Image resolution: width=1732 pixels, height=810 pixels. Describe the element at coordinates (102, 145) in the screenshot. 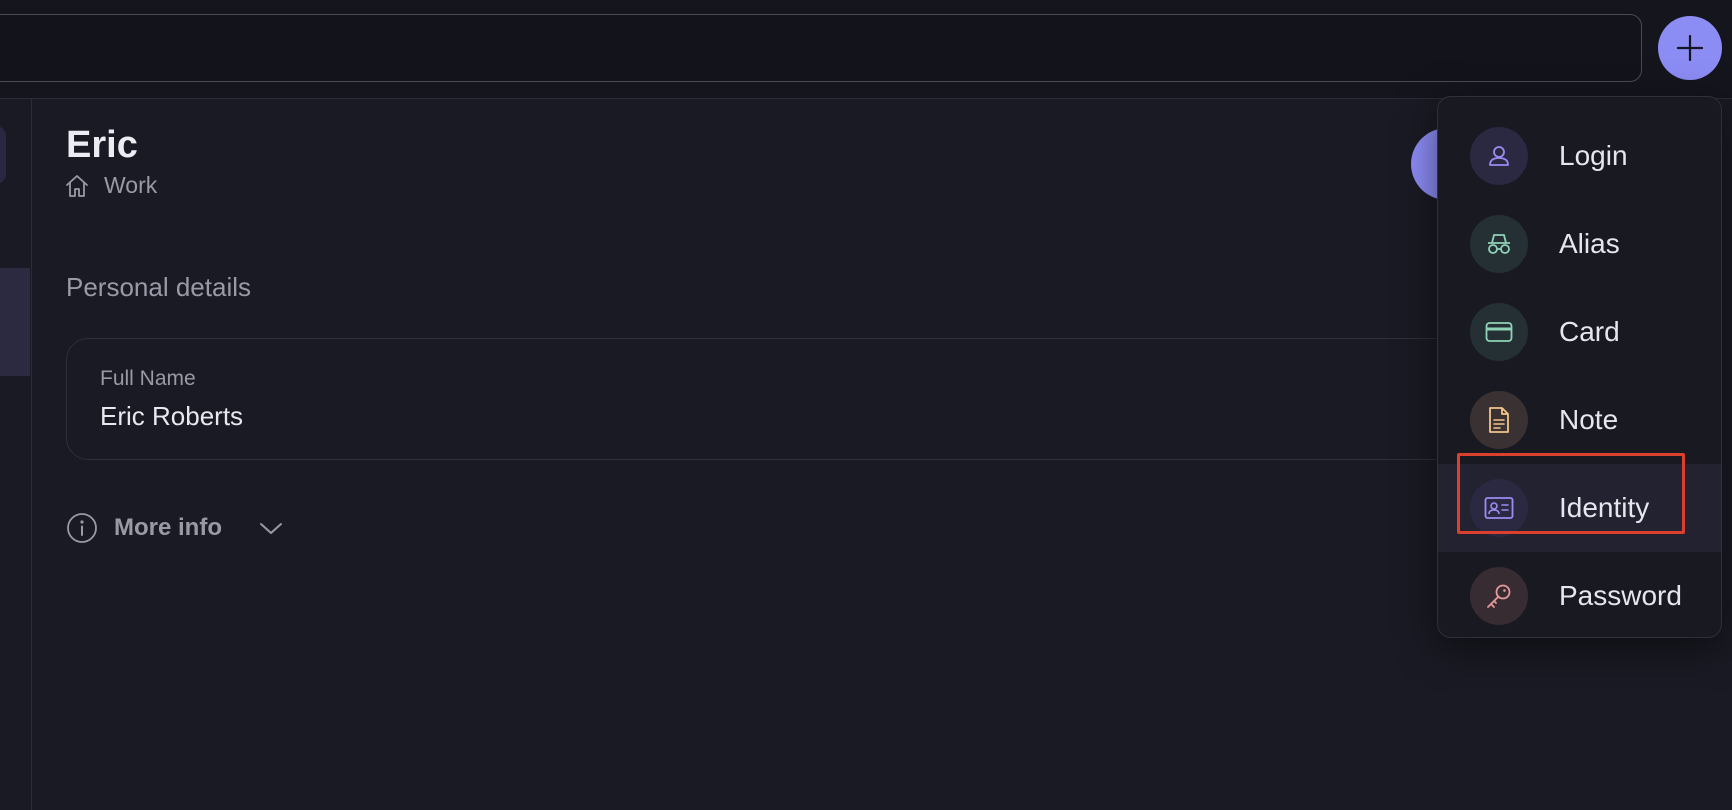

I see `item-title: Eric` at that location.